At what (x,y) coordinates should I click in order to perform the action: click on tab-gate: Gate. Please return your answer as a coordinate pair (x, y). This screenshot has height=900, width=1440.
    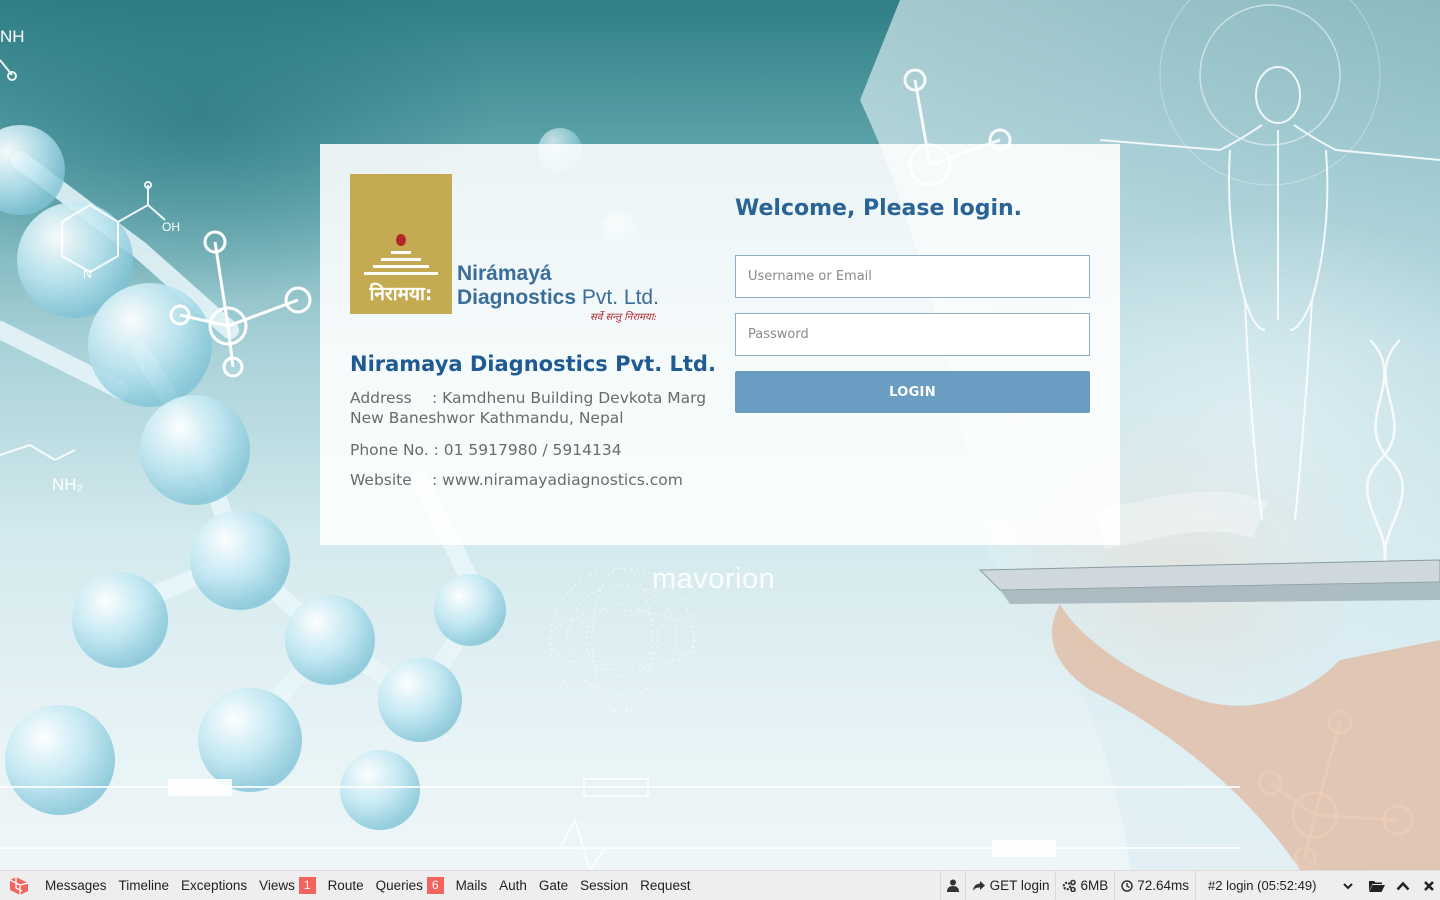
    Looking at the image, I should click on (553, 885).